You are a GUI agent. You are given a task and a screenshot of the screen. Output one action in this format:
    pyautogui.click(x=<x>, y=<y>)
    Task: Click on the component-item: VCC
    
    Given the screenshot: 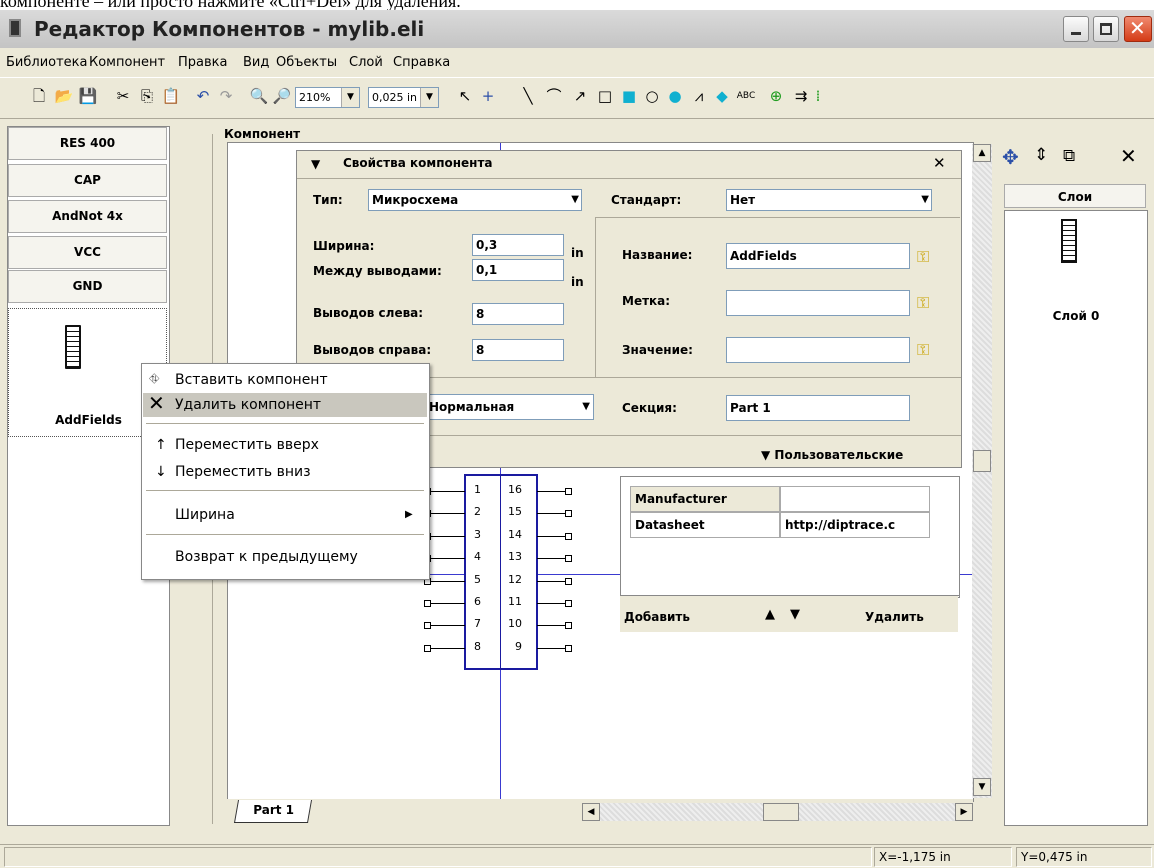 What is the action you would take?
    pyautogui.click(x=87, y=252)
    